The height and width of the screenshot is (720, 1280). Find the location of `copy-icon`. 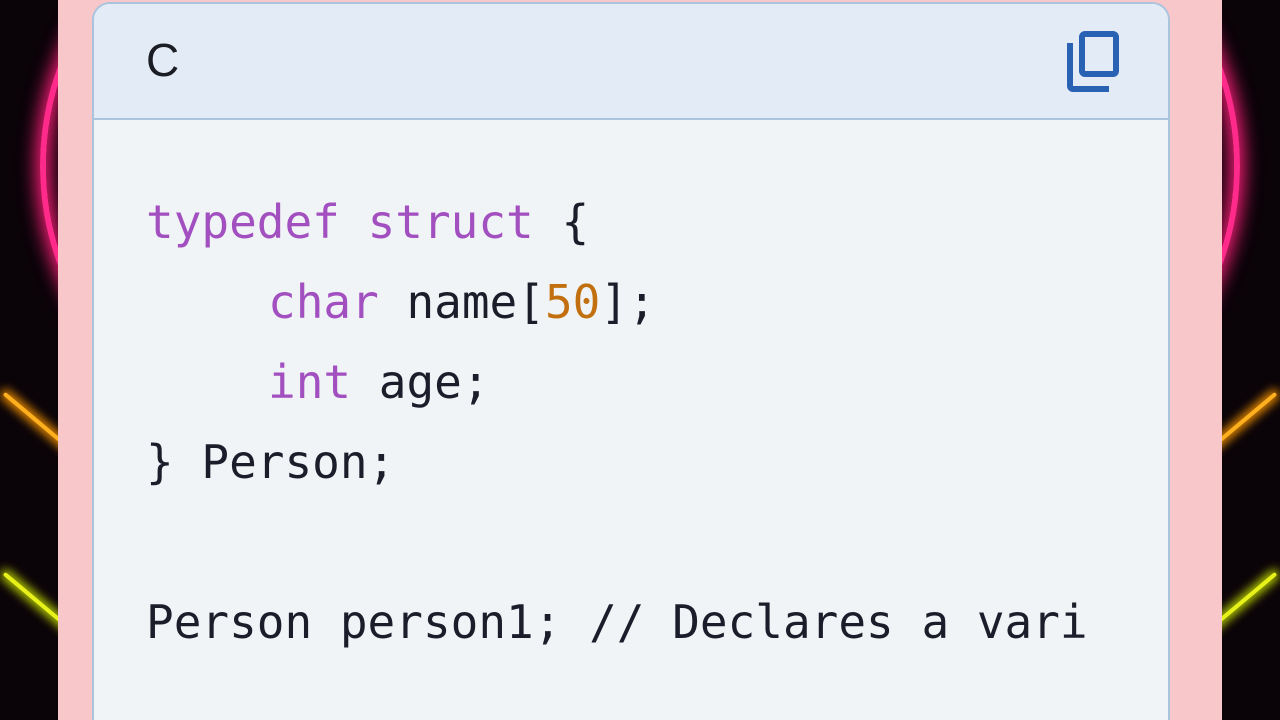

copy-icon is located at coordinates (1093, 61).